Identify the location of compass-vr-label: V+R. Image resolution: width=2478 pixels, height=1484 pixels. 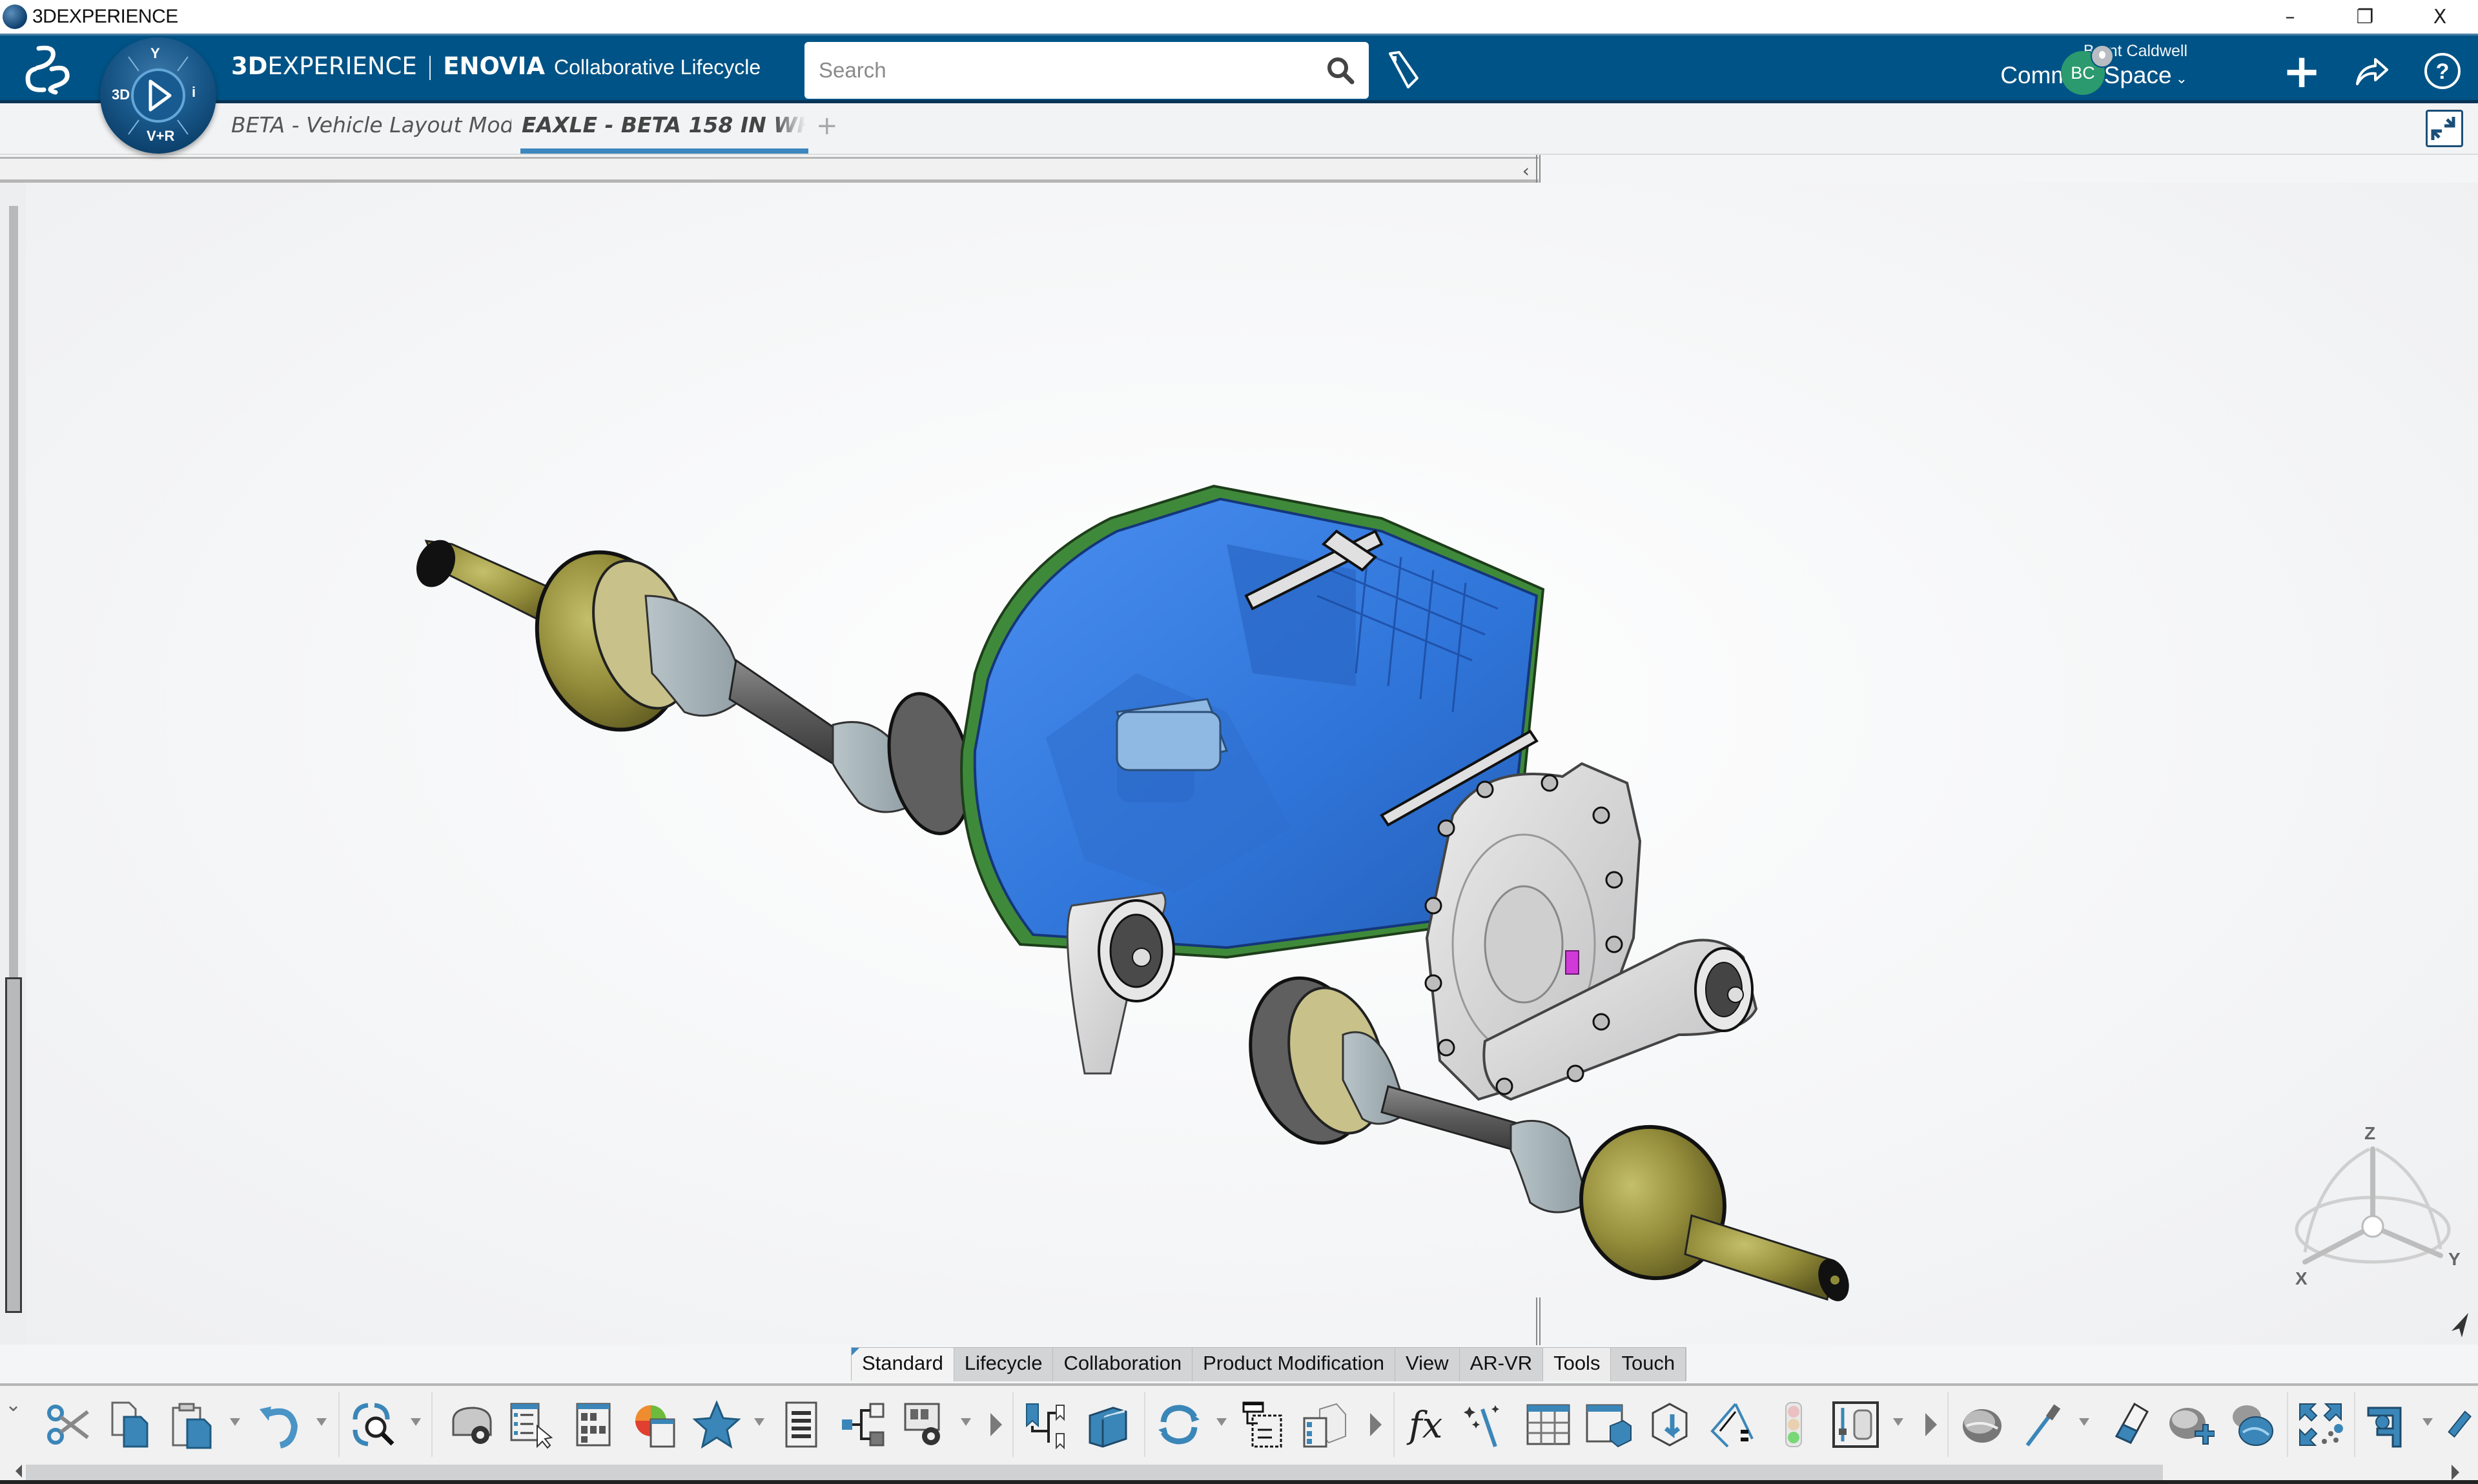
(160, 136).